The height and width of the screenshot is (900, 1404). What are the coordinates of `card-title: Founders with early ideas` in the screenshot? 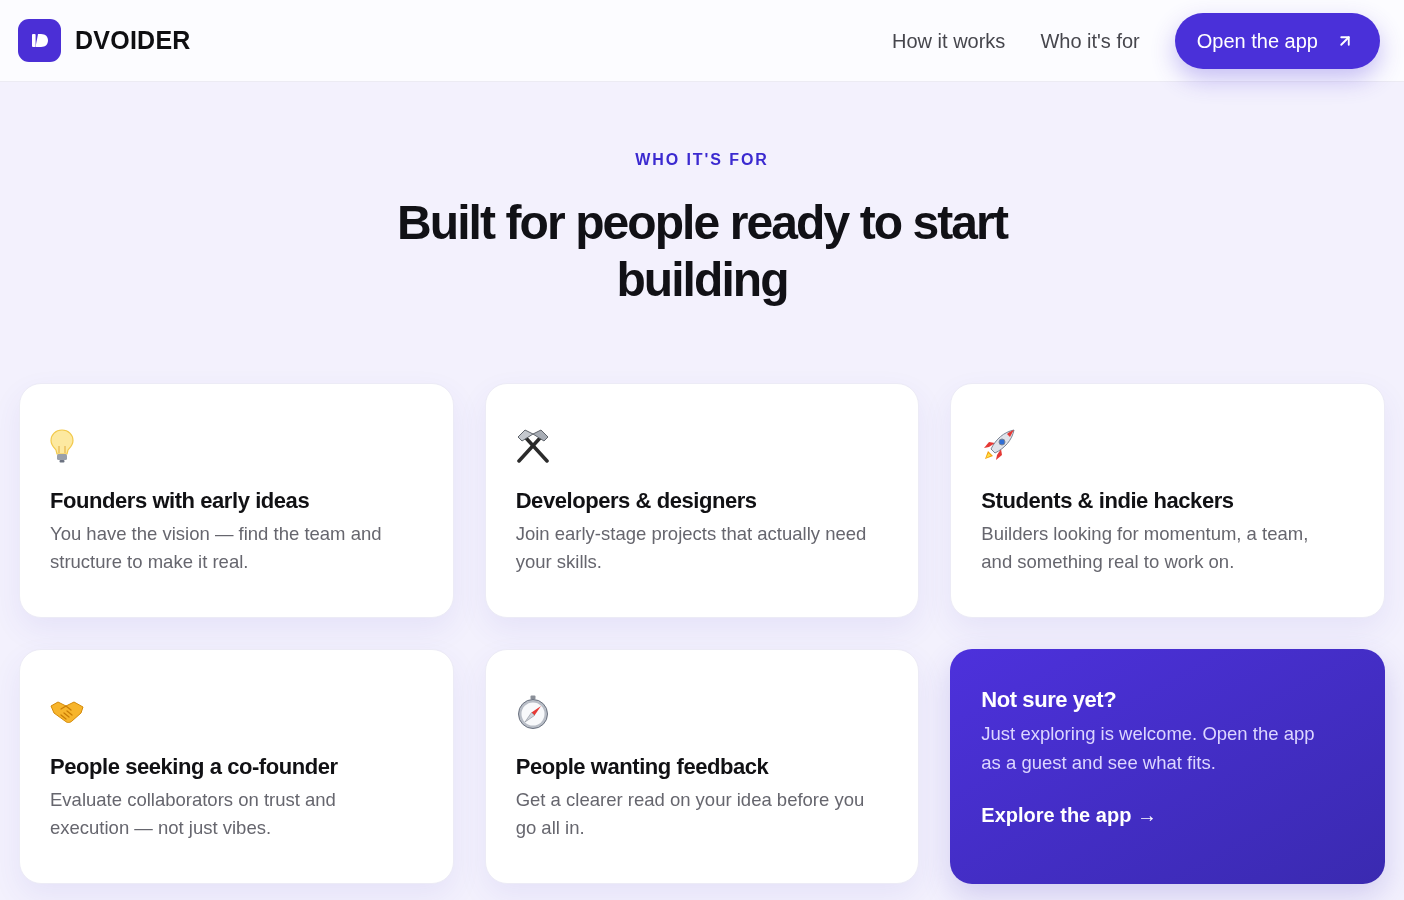 It's located at (180, 501).